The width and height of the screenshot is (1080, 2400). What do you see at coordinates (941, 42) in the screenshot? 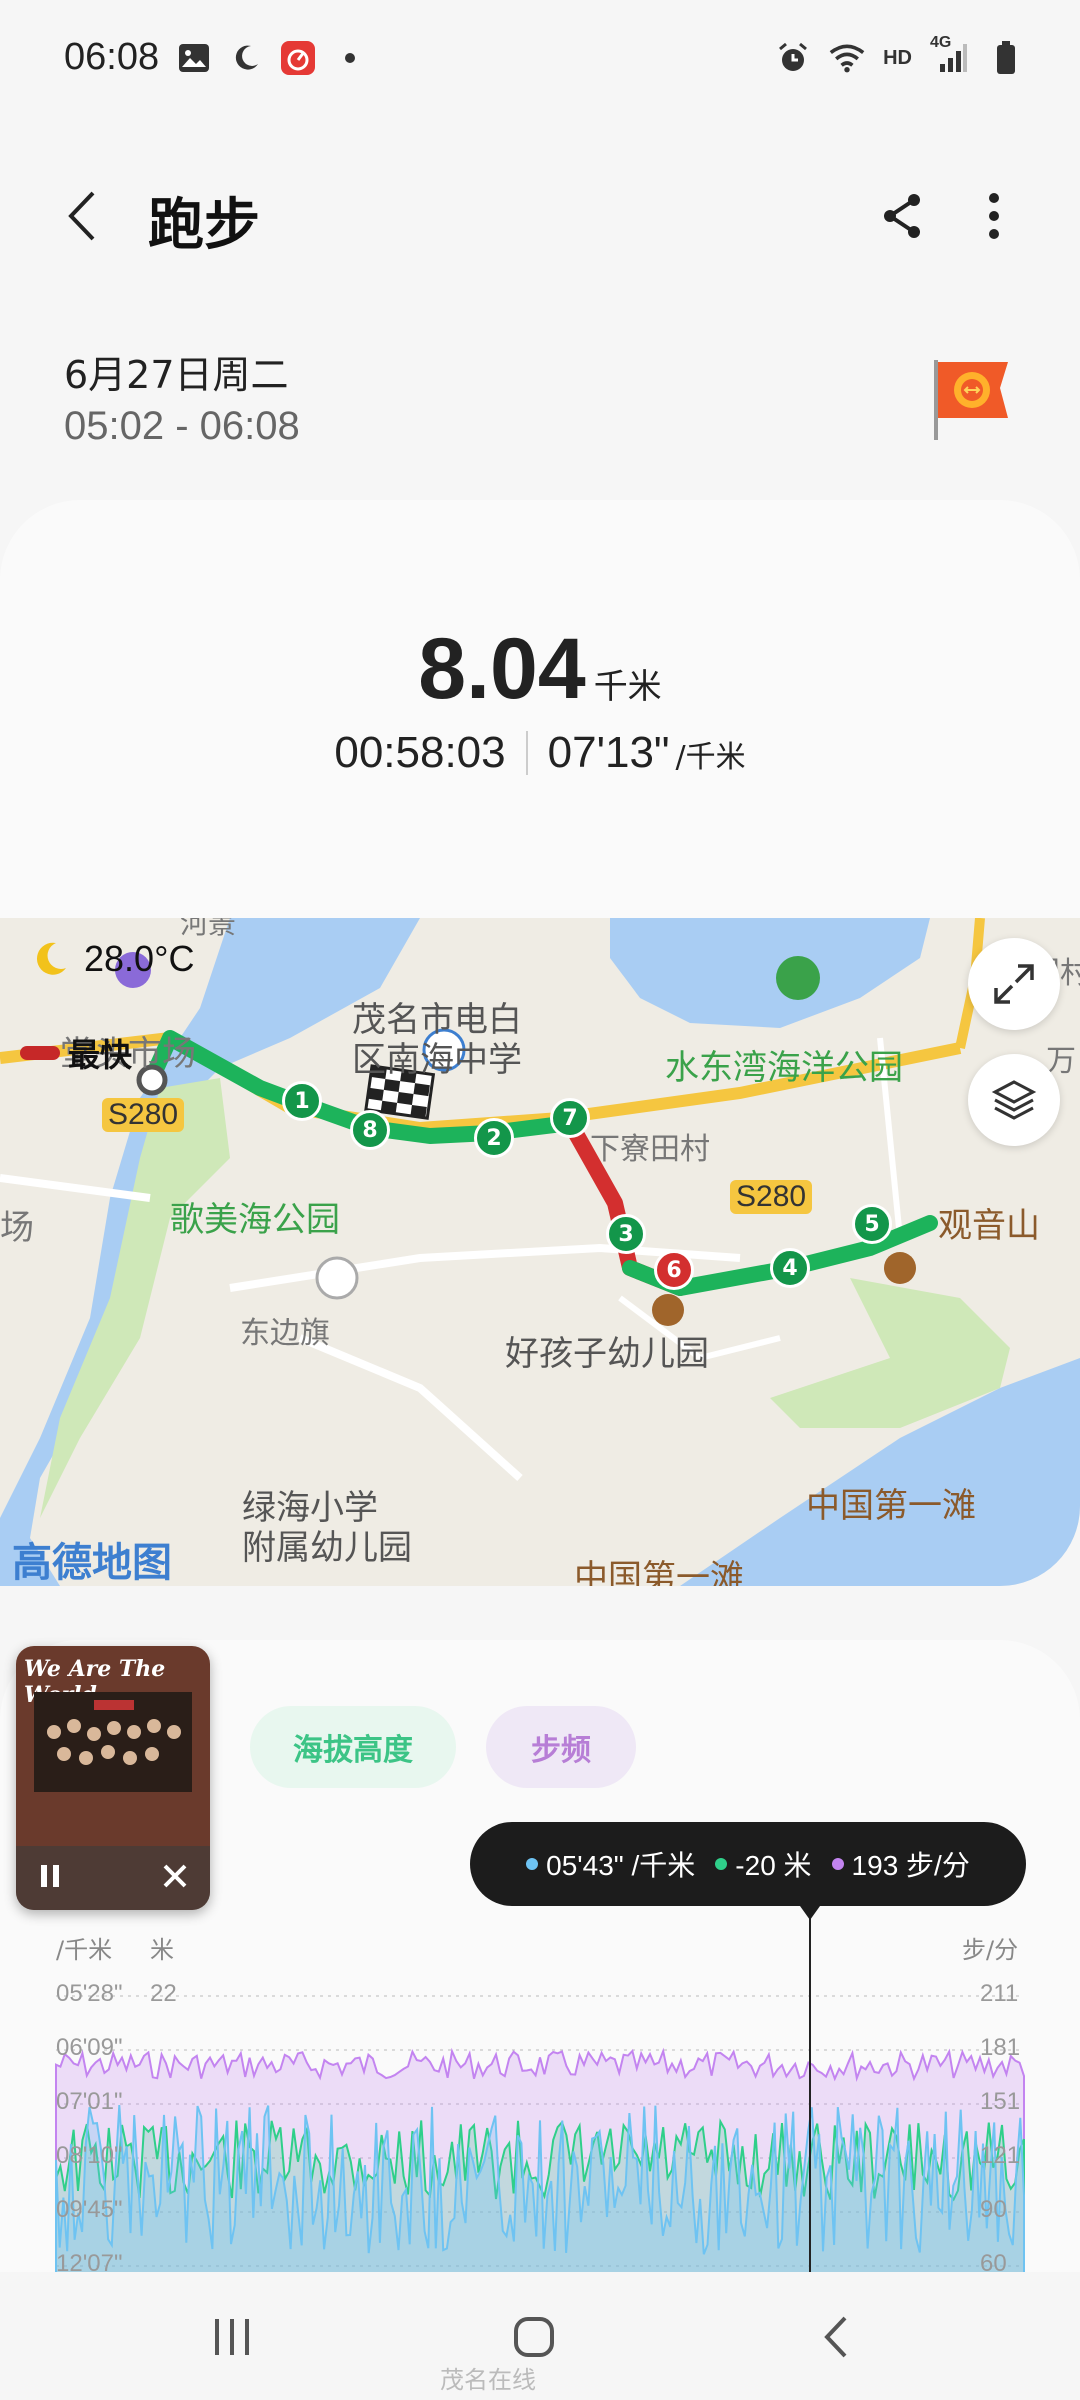
I see `network-label: 4G` at bounding box center [941, 42].